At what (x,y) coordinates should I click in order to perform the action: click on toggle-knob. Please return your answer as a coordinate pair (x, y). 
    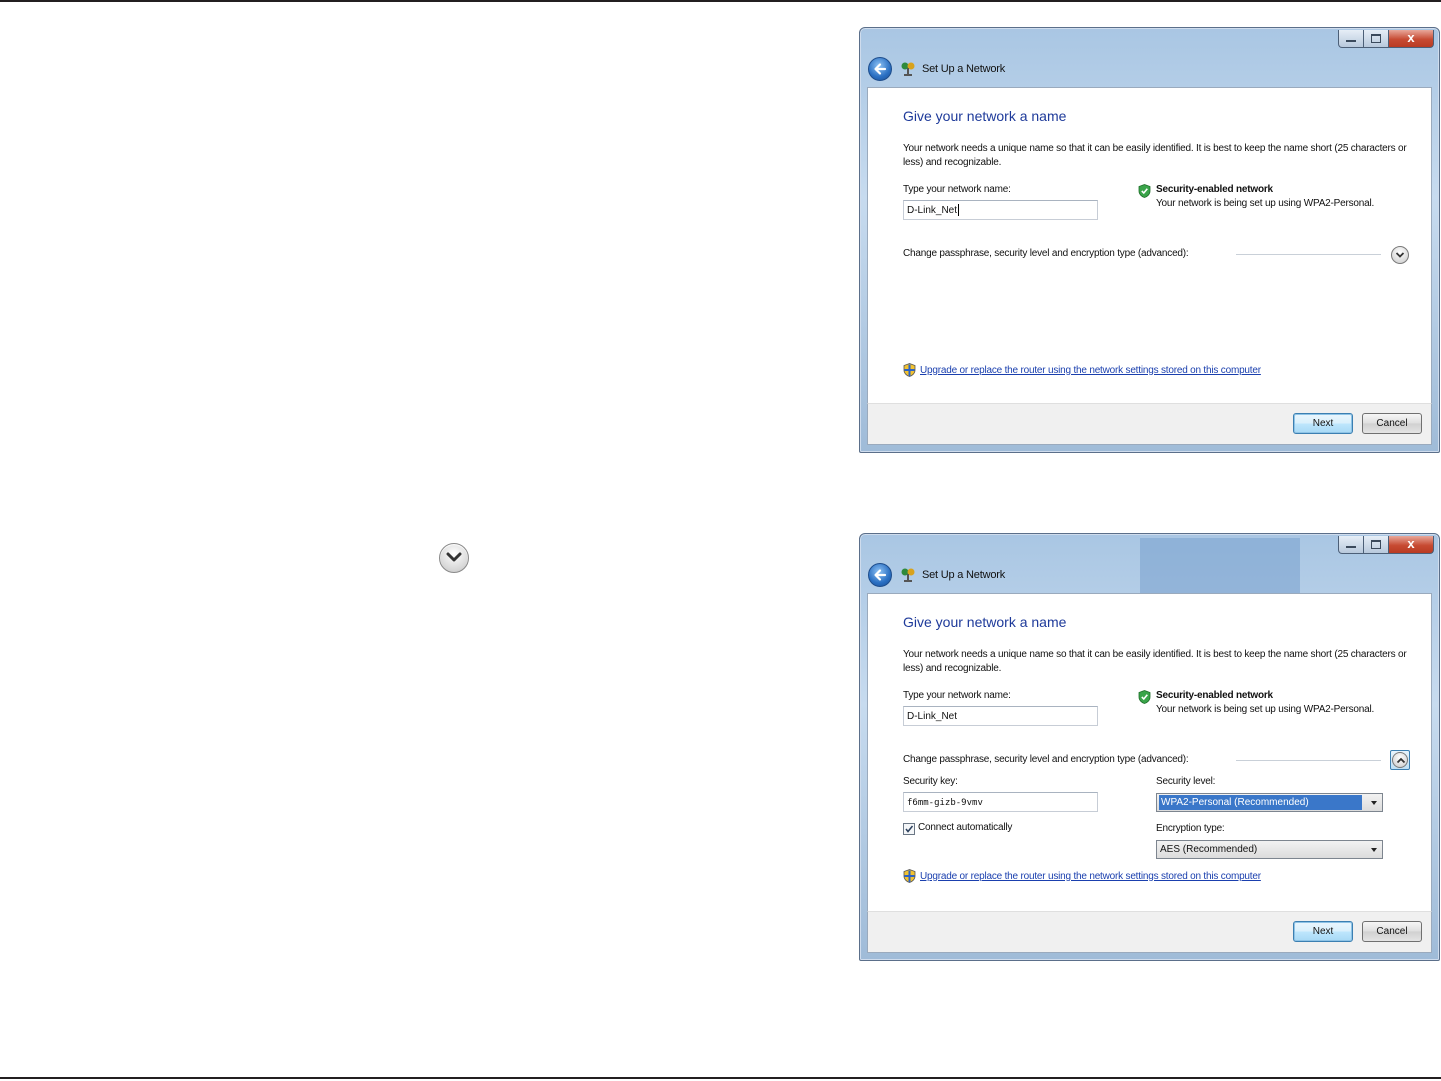
    Looking at the image, I should click on (1400, 760).